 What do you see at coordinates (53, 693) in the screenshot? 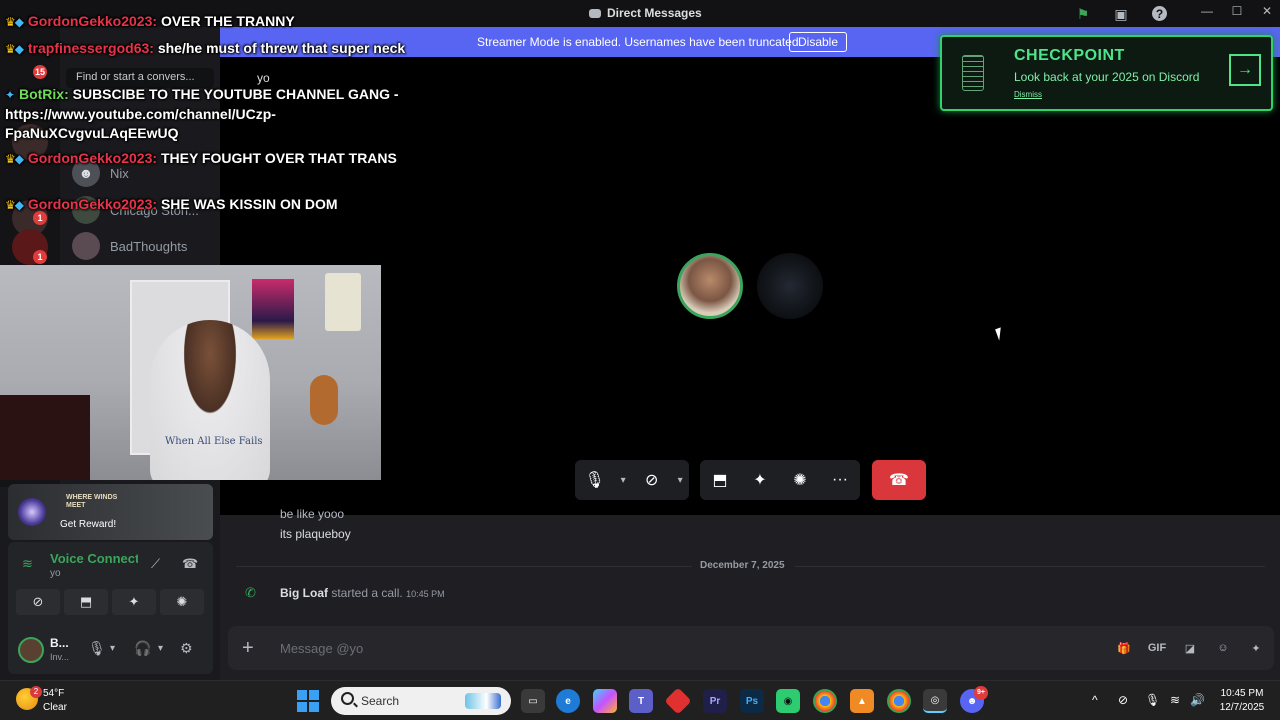
I see `weather-temp: 54°F` at bounding box center [53, 693].